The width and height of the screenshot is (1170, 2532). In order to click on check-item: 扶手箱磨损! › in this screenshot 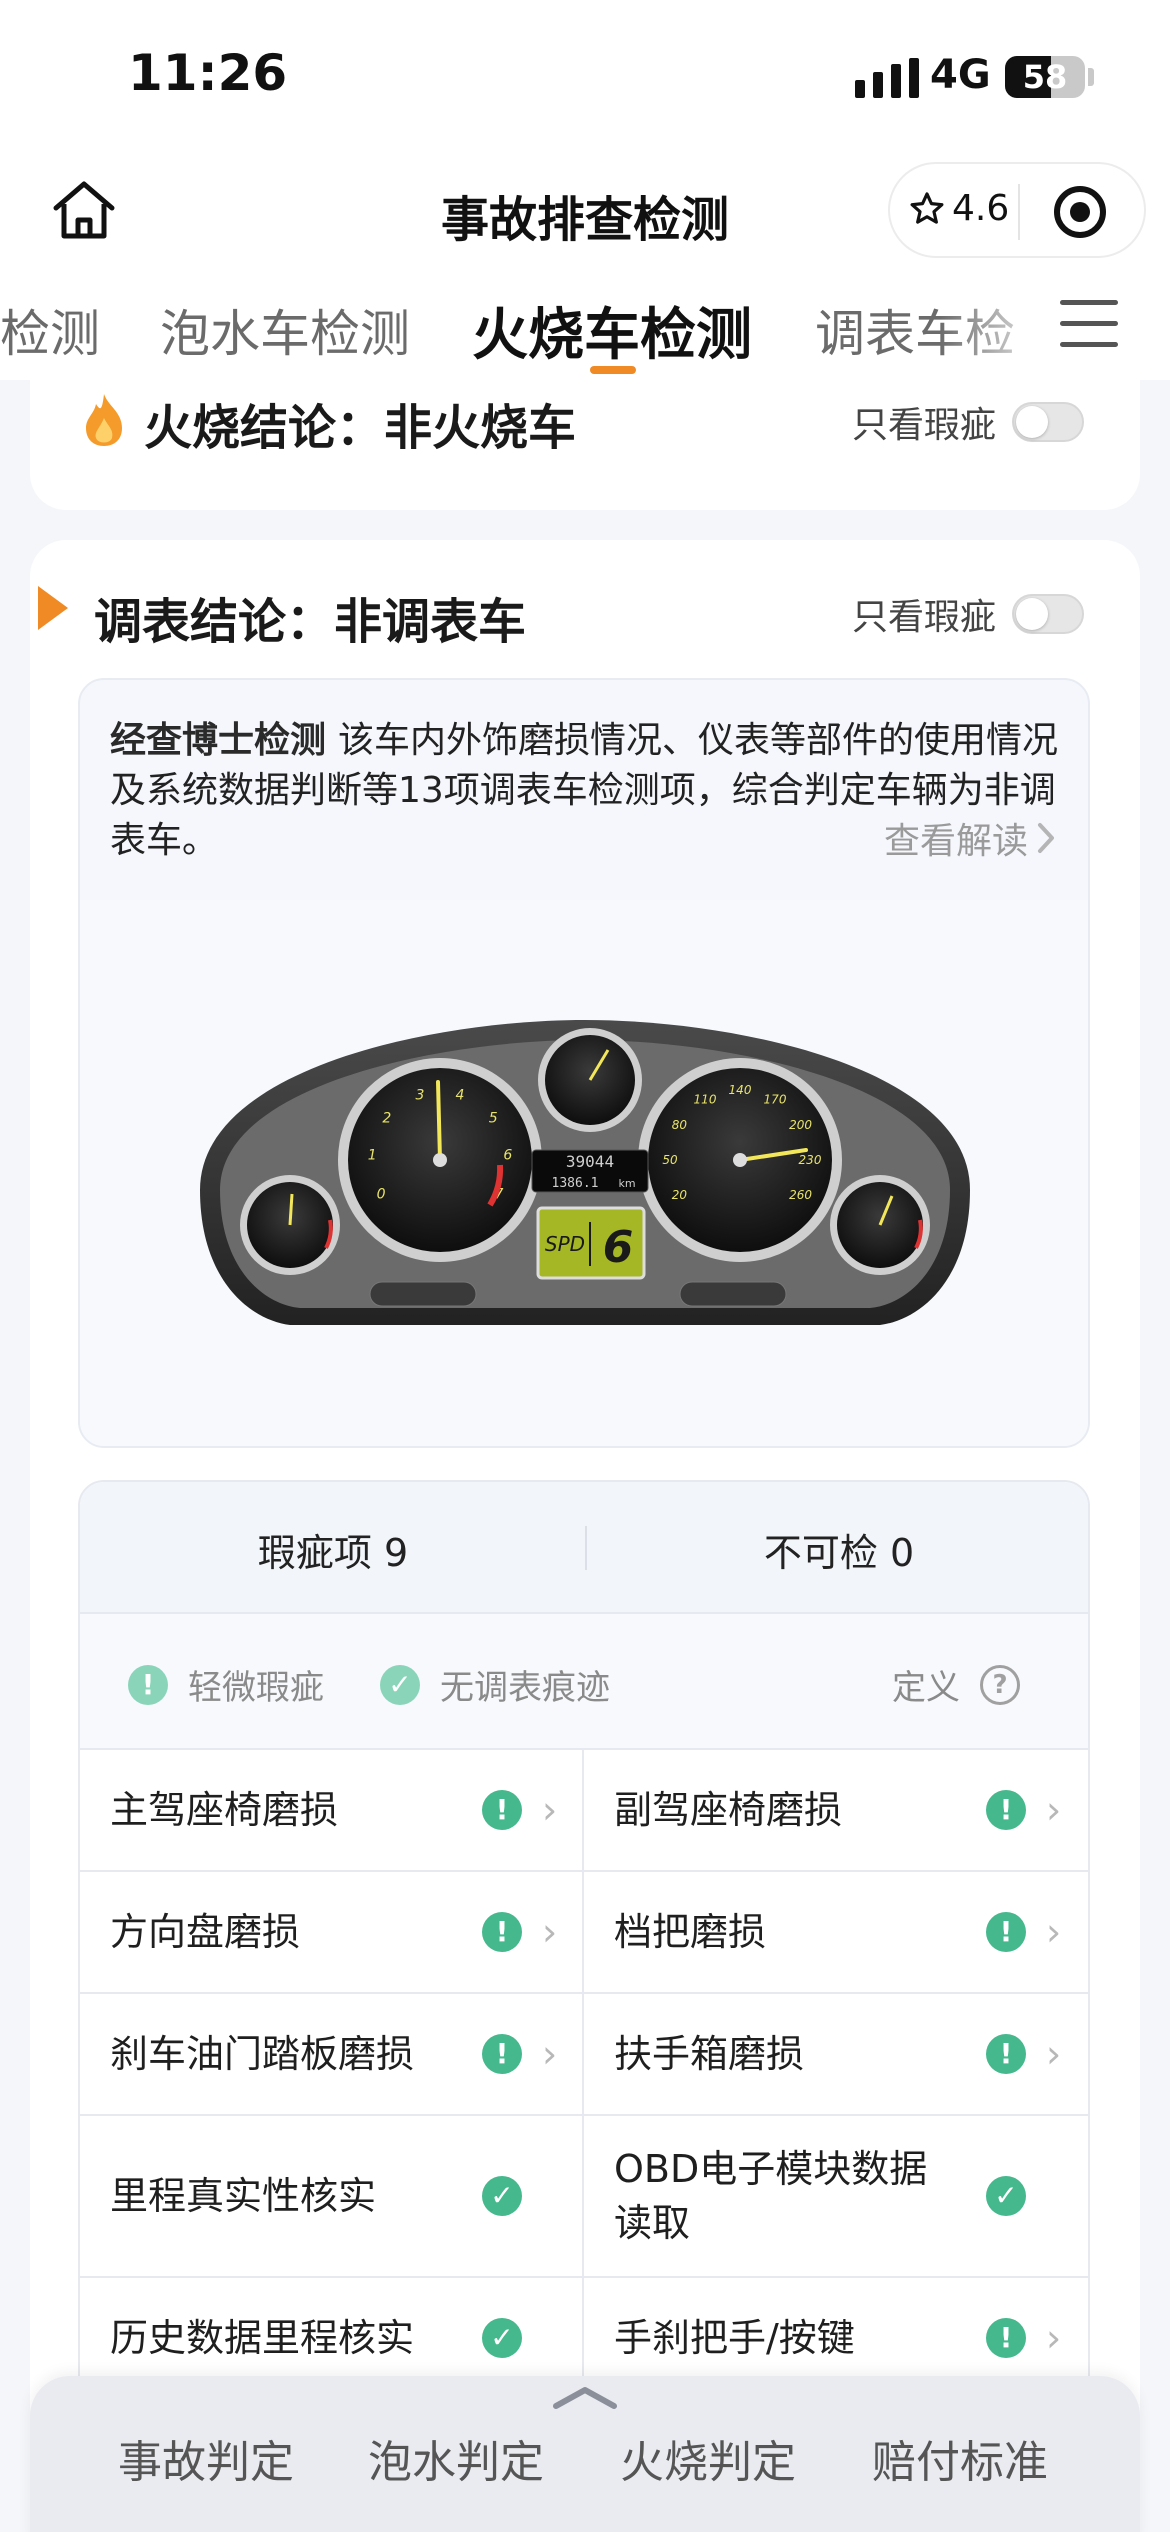, I will do `click(836, 2054)`.